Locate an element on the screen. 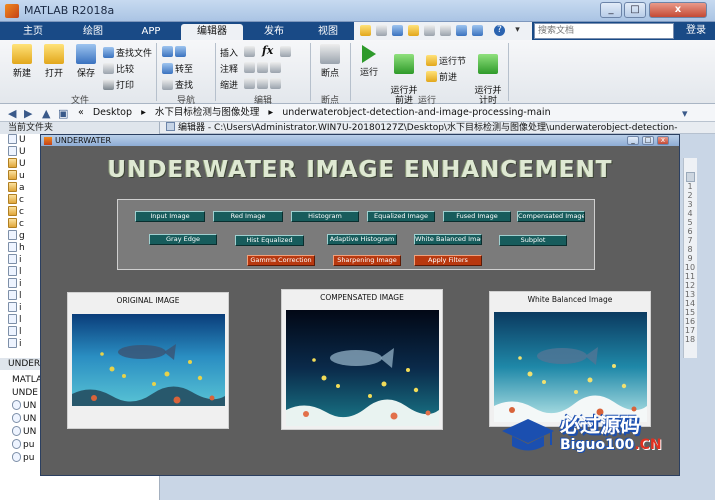 The width and height of the screenshot is (715, 500). insert-function-button: fx is located at coordinates (267, 50).